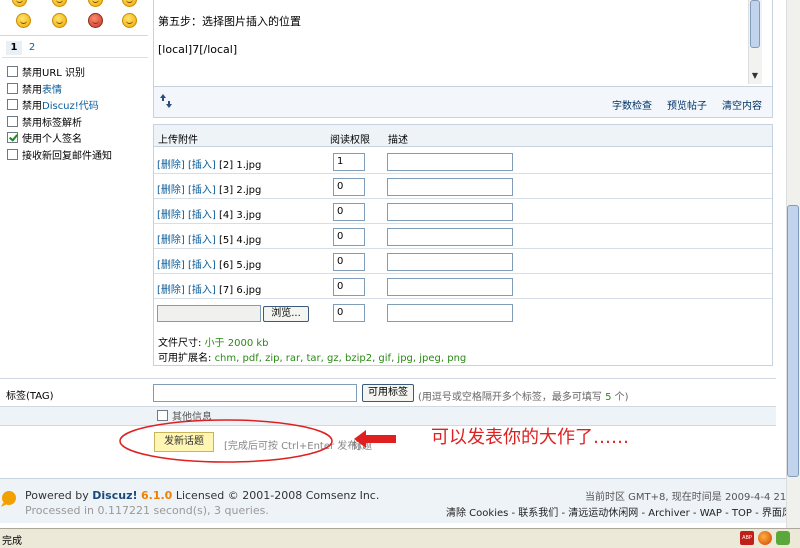 This screenshot has height=548, width=800. What do you see at coordinates (240, 240) in the screenshot?
I see `attachment-name: [5] 4.jpg` at bounding box center [240, 240].